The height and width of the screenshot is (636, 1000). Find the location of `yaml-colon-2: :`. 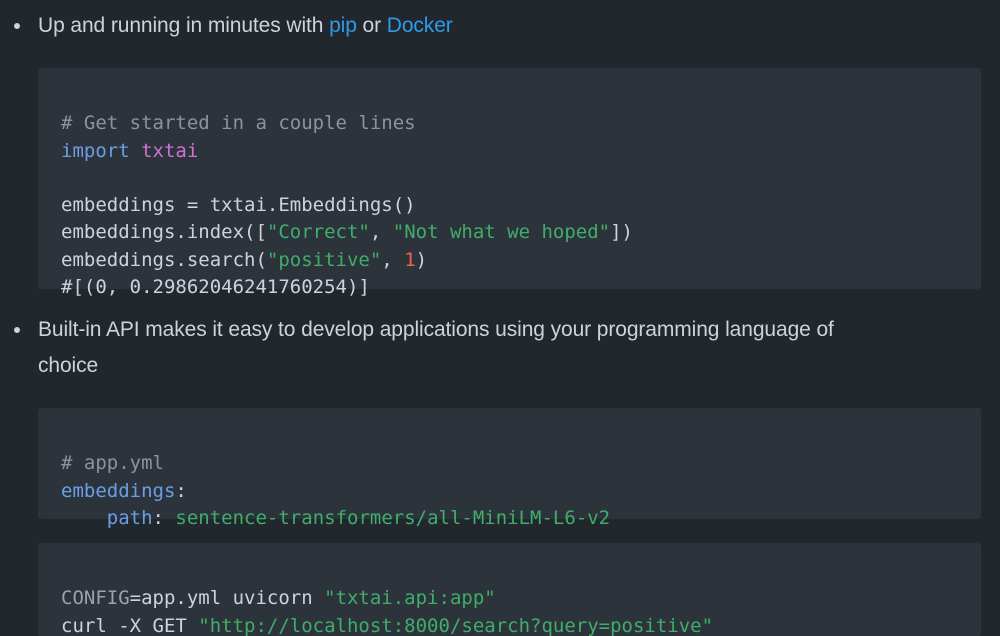

yaml-colon-2: : is located at coordinates (164, 517).